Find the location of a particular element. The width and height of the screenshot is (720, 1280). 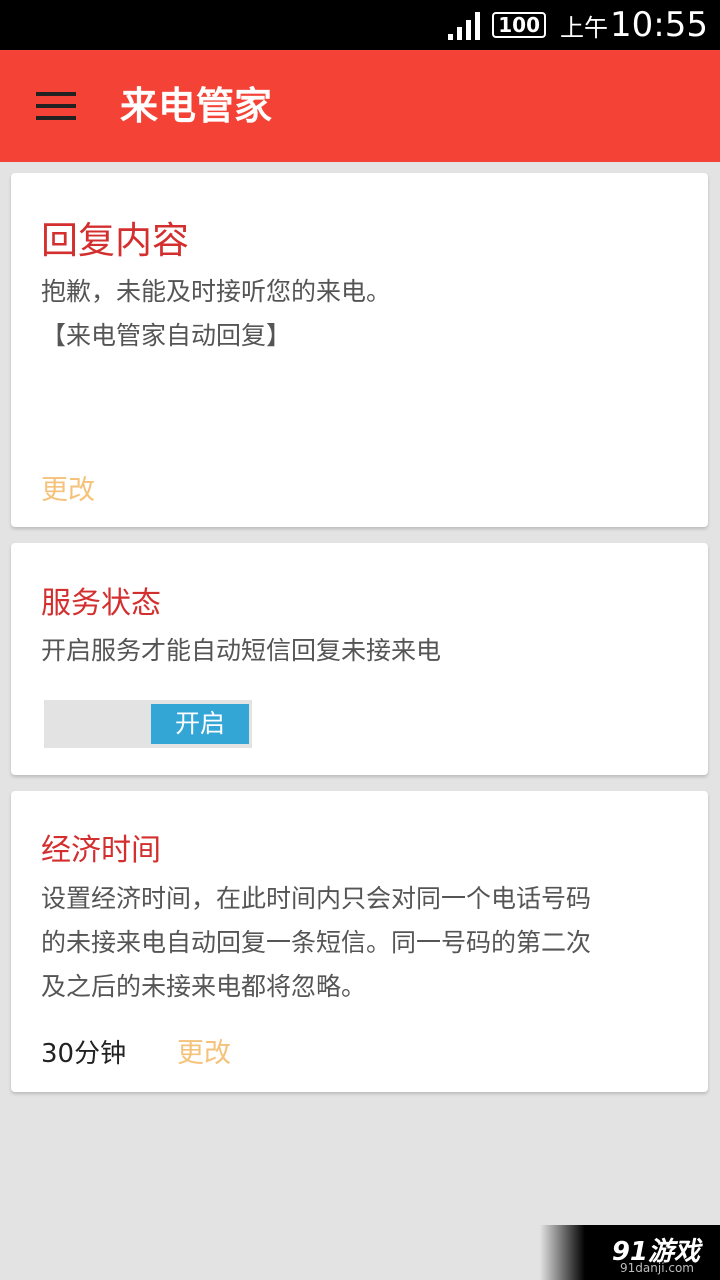

watermark-url: 91danji.com is located at coordinates (657, 1268).